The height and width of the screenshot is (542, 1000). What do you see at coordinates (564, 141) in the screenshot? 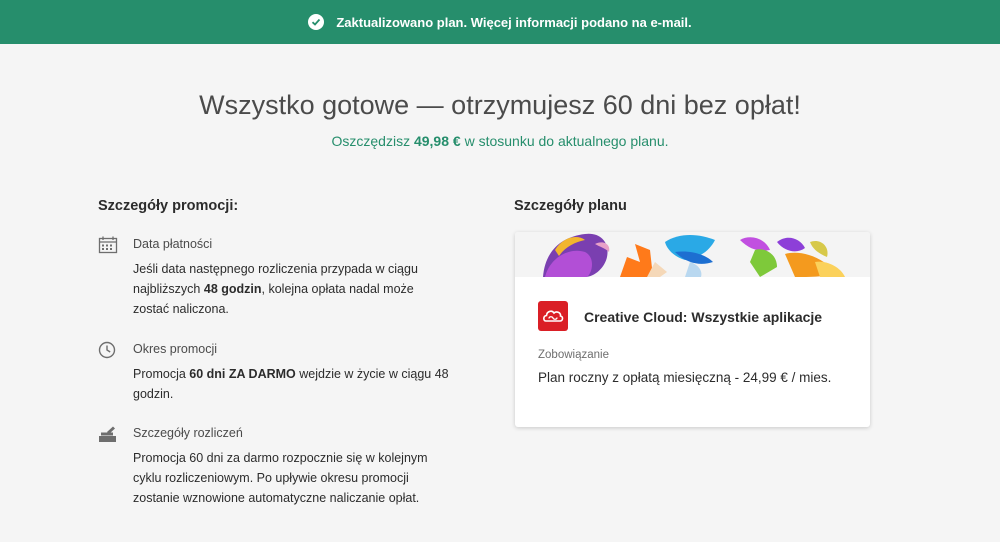
I see `savings-suffix: w stosunku do aktualnego planu.` at bounding box center [564, 141].